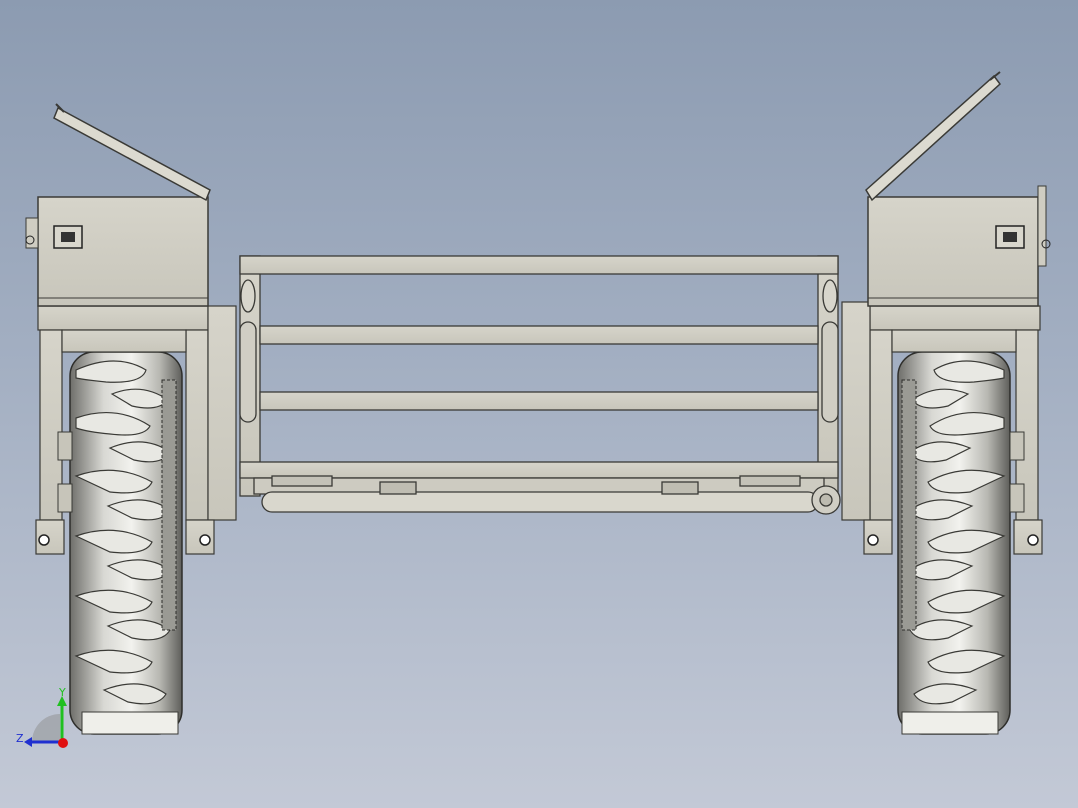  What do you see at coordinates (118, 205) in the screenshot?
I see `left-control-box` at bounding box center [118, 205].